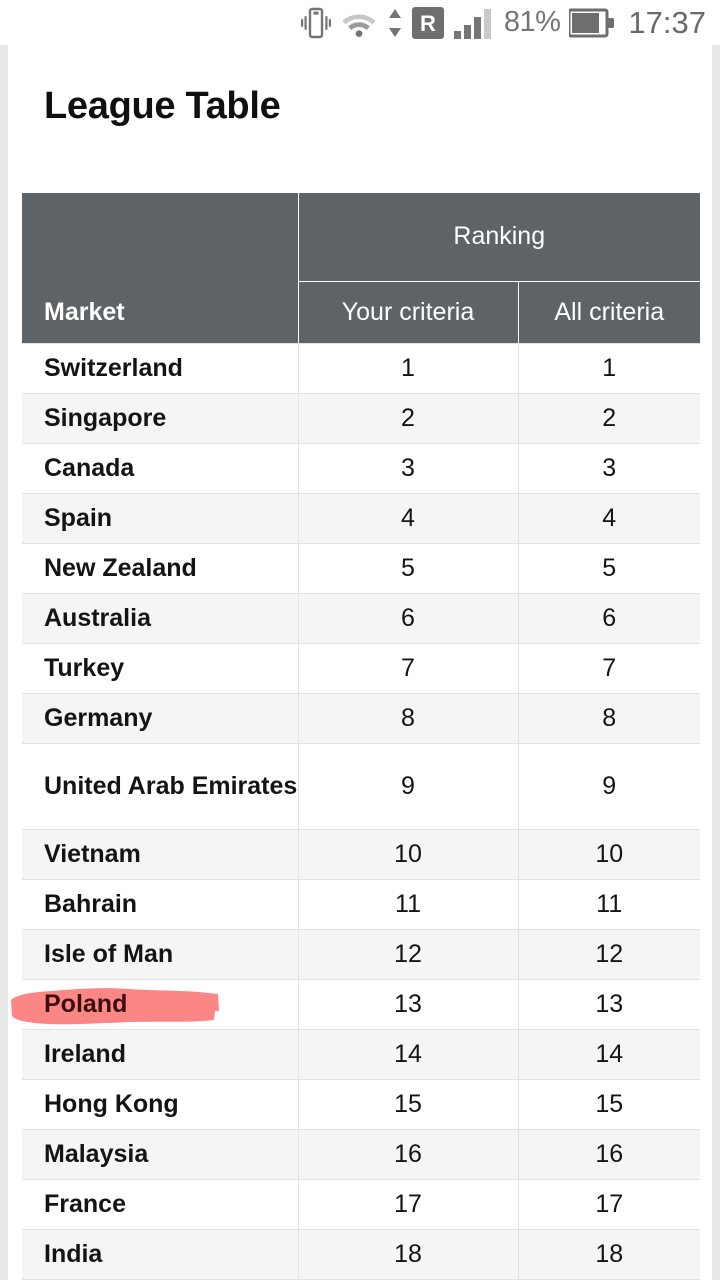  What do you see at coordinates (609, 1153) in the screenshot?
I see `cell-rank-all-criteria: 16` at bounding box center [609, 1153].